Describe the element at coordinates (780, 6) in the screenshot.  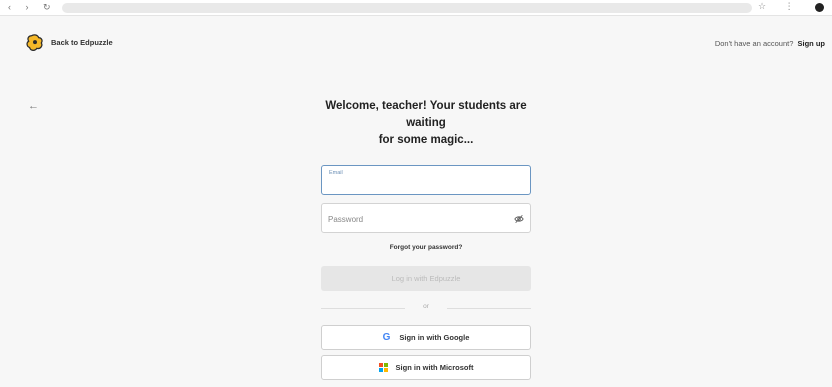
I see `browser-action-icons: ☆ ⋮` at that location.